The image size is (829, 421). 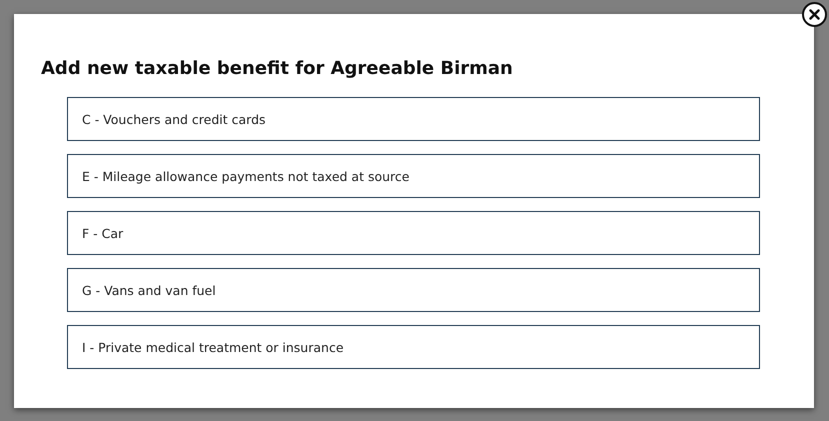 What do you see at coordinates (413, 290) in the screenshot?
I see `benefit-option: G - Vans and van fuel` at bounding box center [413, 290].